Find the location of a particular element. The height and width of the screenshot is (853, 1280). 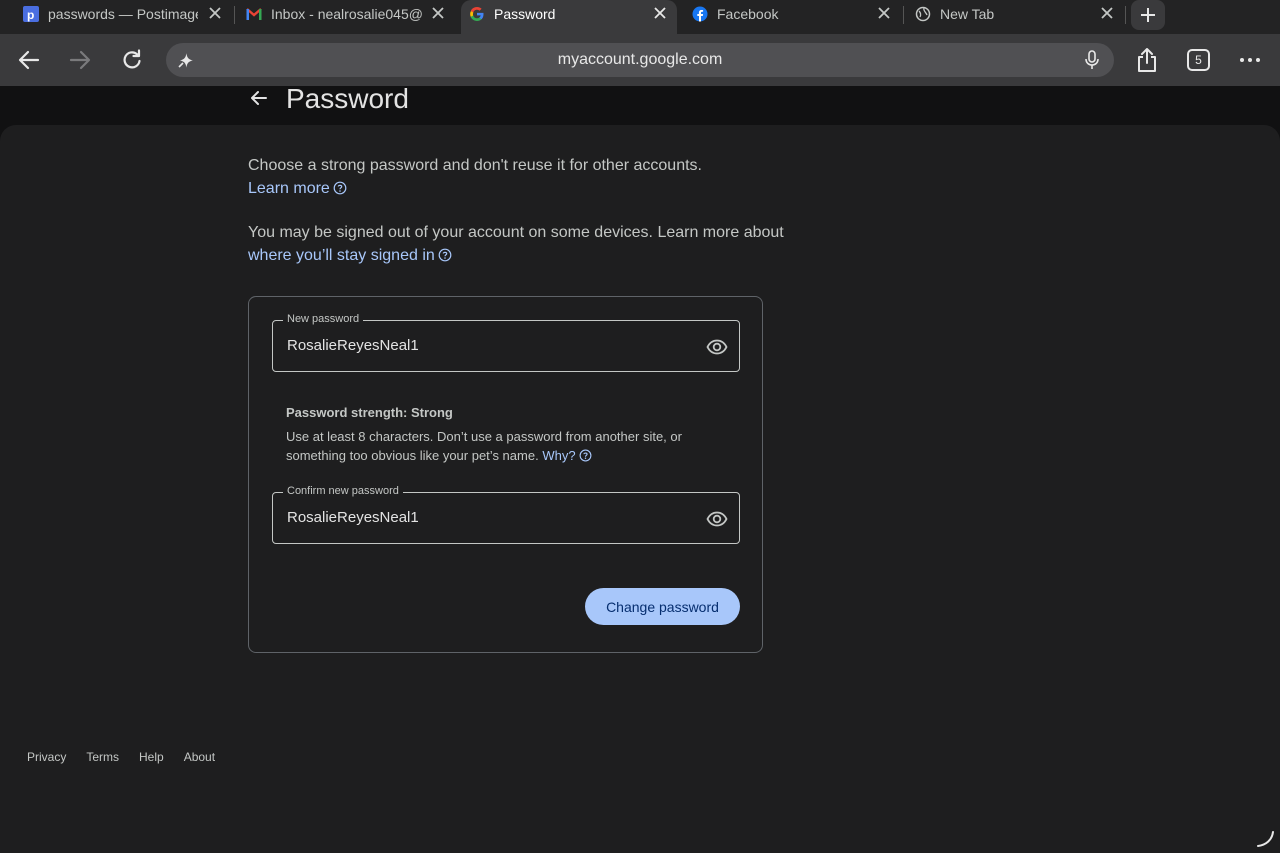

stay-signed-in-label: where you’ll stay signed in is located at coordinates (341, 255).